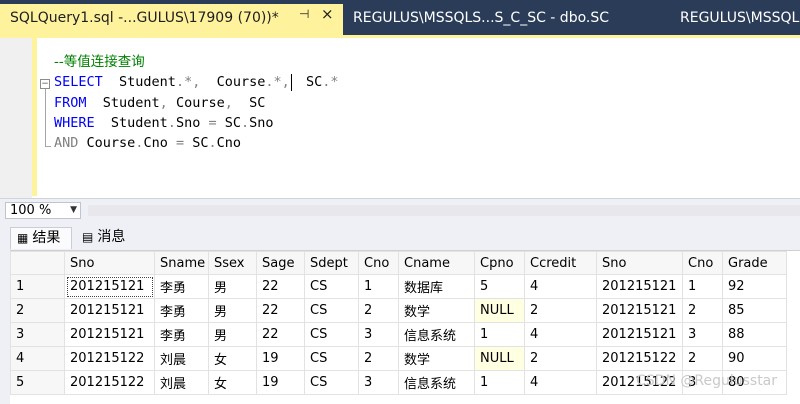 Image resolution: width=800 pixels, height=404 pixels. I want to click on sql-token: Course, so click(196, 102).